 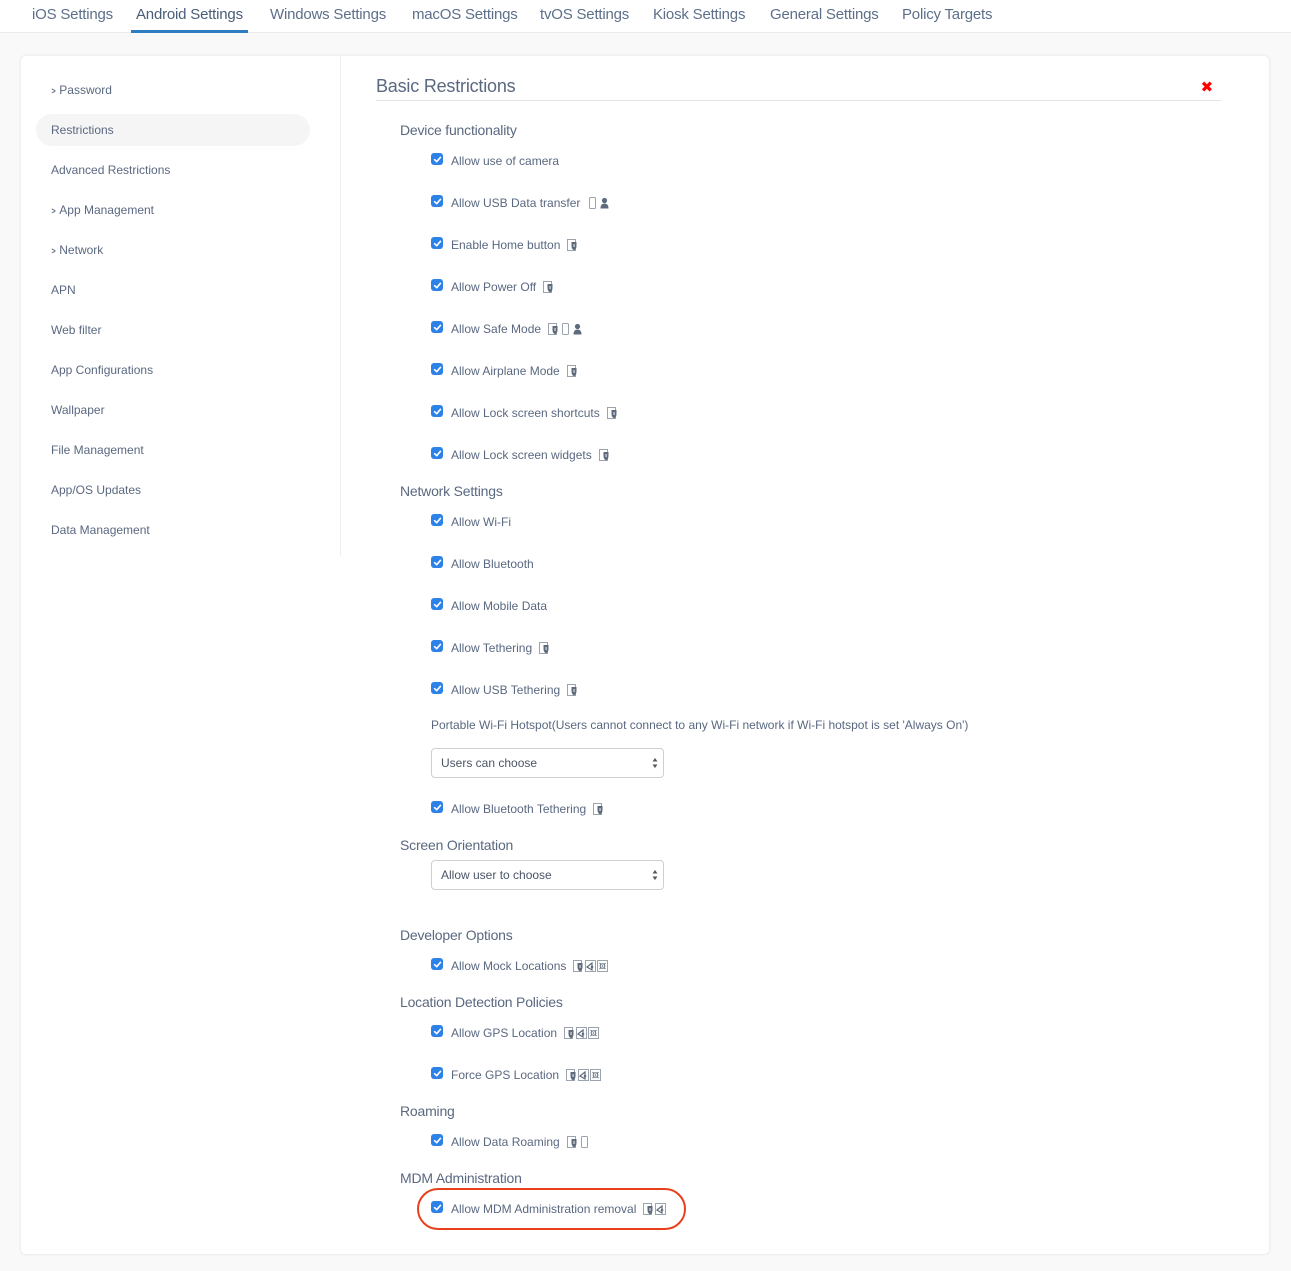 What do you see at coordinates (328, 19) in the screenshot?
I see `tab-windows-settings: Windows Settings` at bounding box center [328, 19].